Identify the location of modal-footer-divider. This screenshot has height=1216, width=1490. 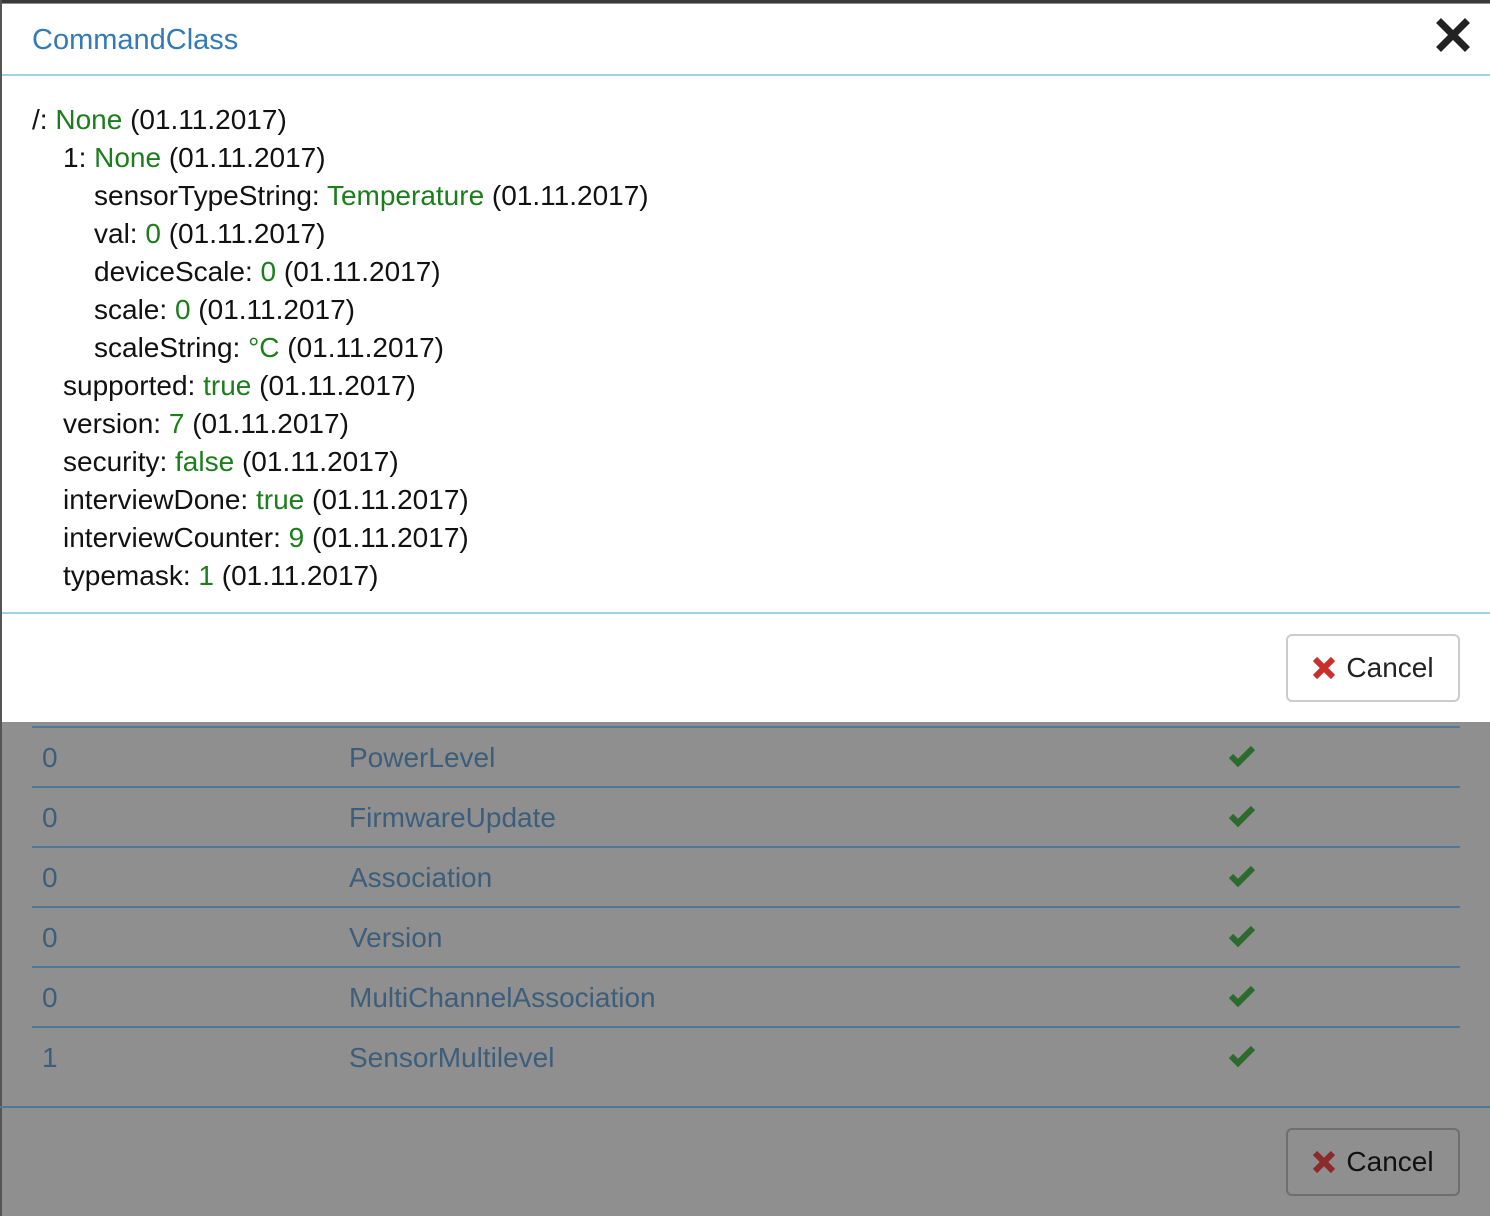
(746, 613).